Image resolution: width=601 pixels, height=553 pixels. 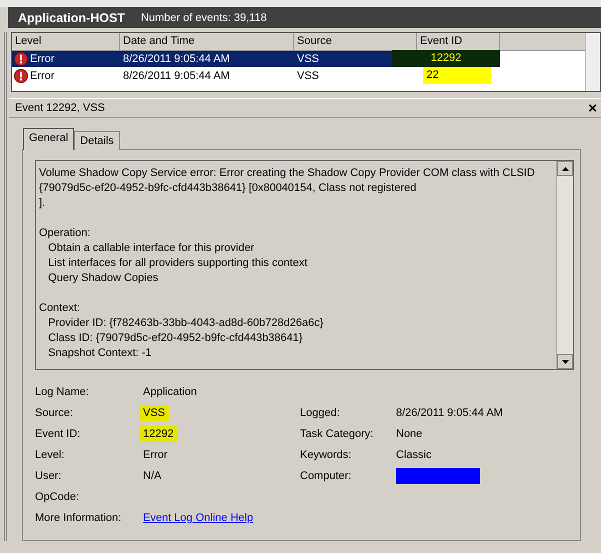 What do you see at coordinates (78, 518) in the screenshot?
I see `field-label: More Information:` at bounding box center [78, 518].